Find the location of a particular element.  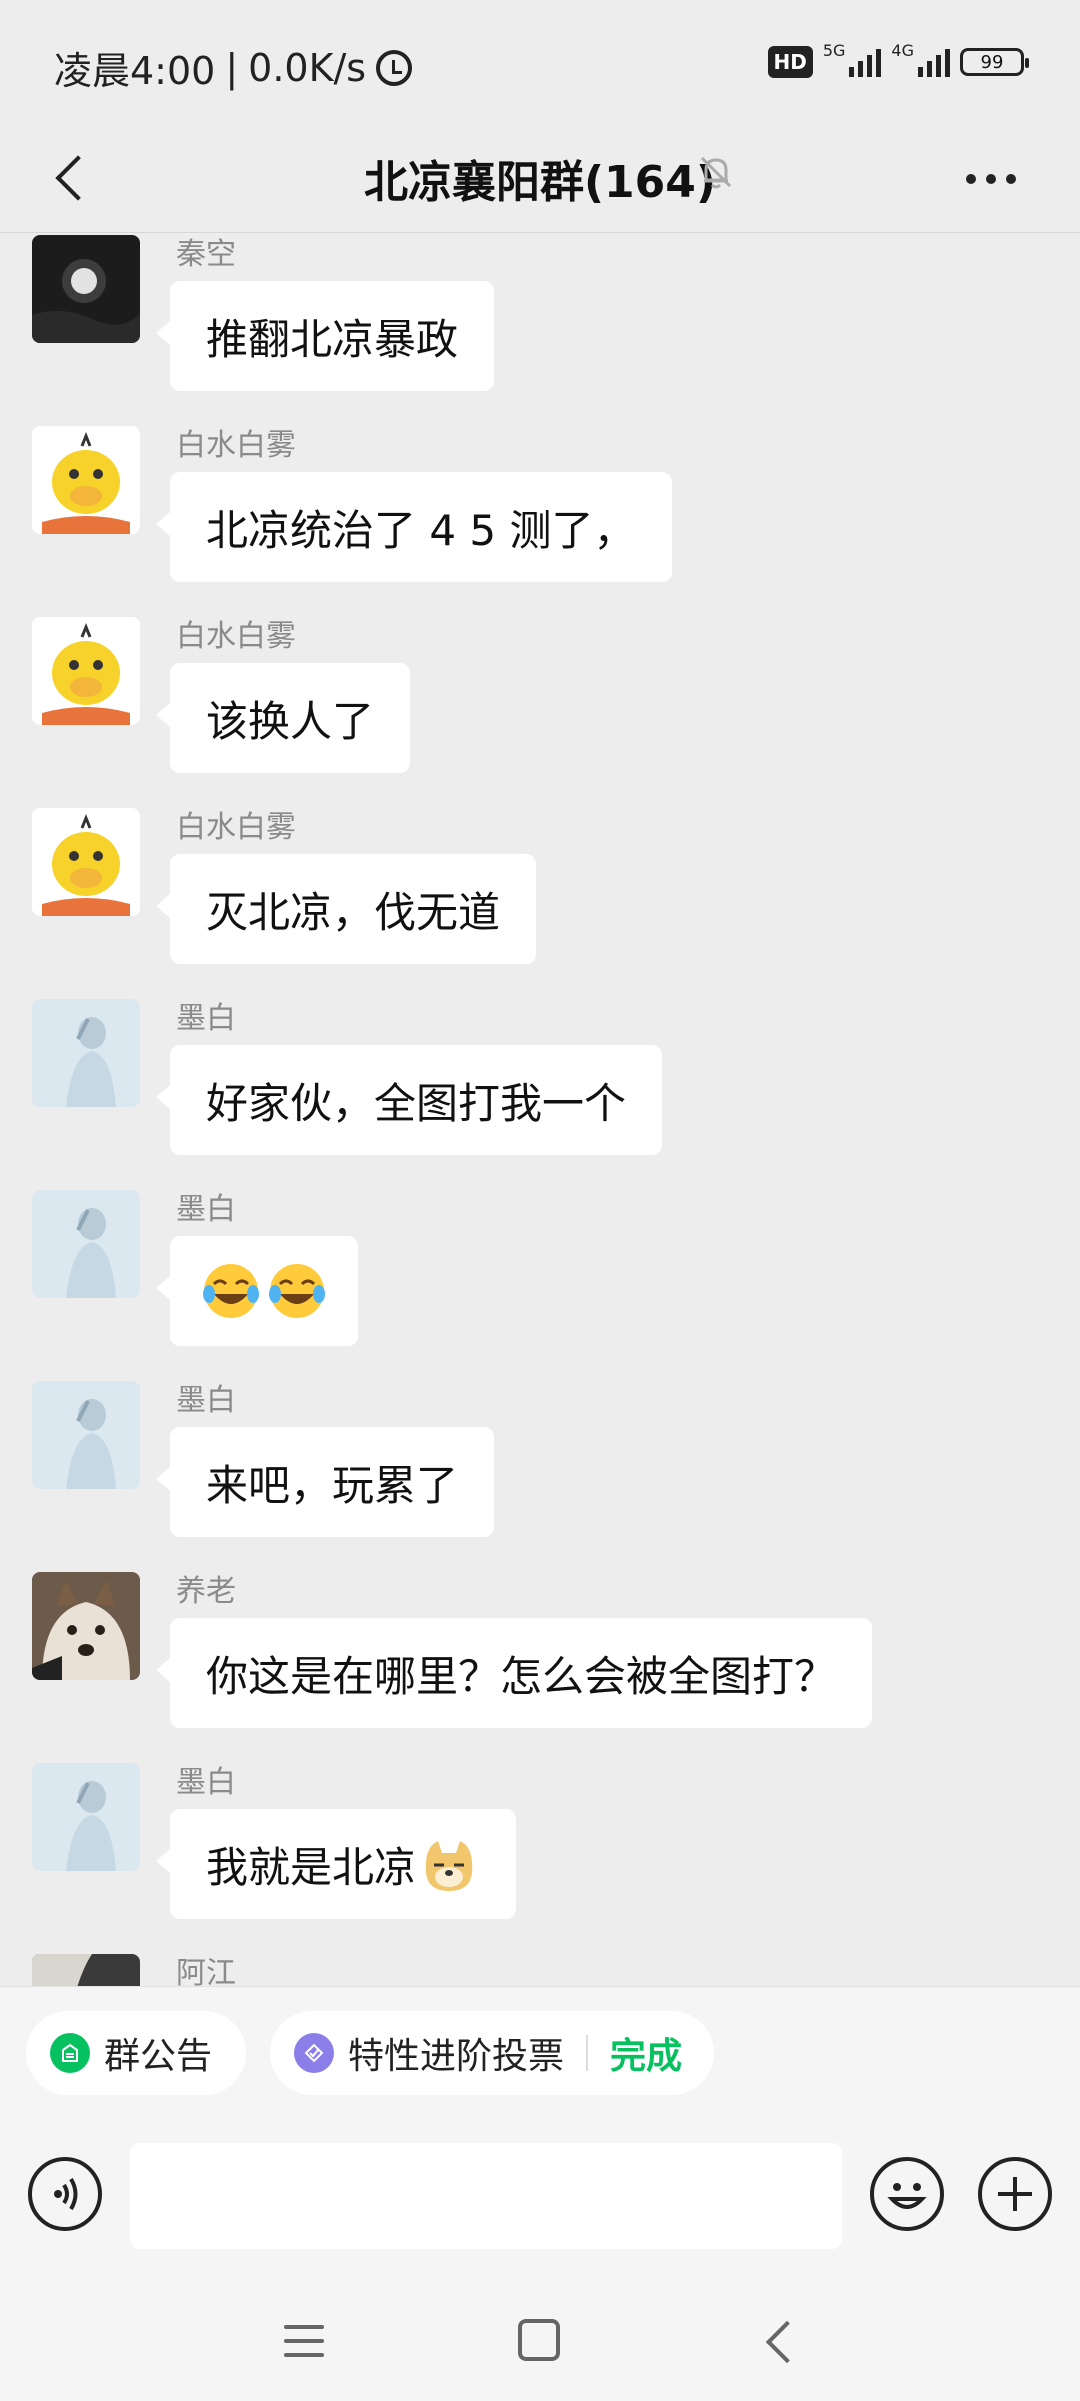

status-bar: 凌晨4:00 | 0.0K/s HD 5G 4G 99 is located at coordinates (540, 65).